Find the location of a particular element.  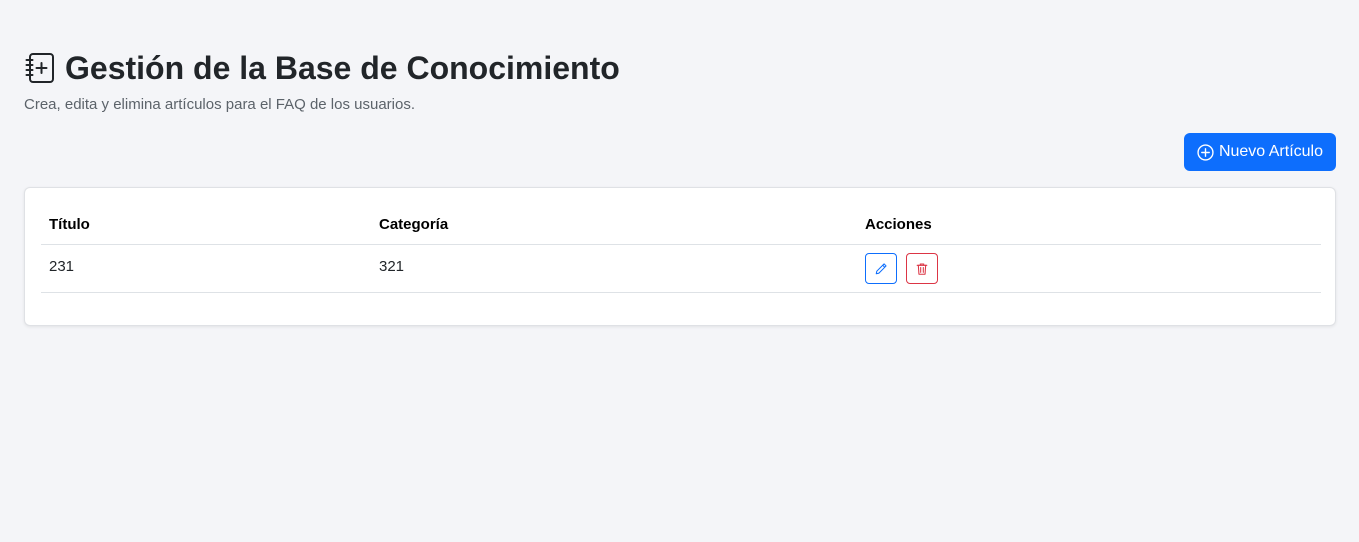

pencil-icon is located at coordinates (881, 269).